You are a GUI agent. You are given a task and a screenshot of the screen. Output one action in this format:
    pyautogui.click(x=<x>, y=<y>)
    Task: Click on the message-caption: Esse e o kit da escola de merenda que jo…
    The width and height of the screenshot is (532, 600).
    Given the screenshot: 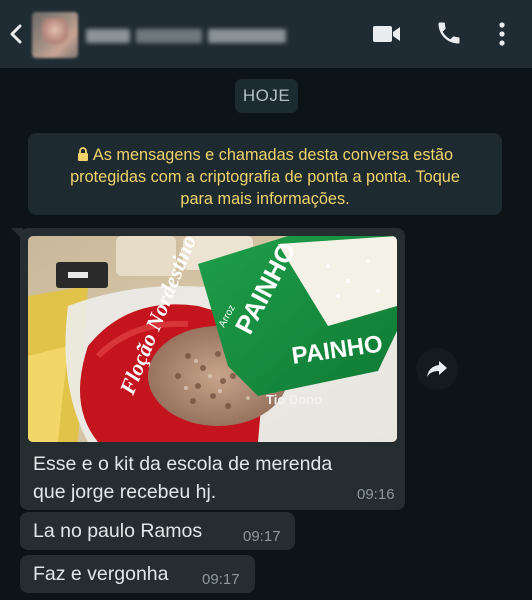 What is the action you would take?
    pyautogui.click(x=198, y=478)
    